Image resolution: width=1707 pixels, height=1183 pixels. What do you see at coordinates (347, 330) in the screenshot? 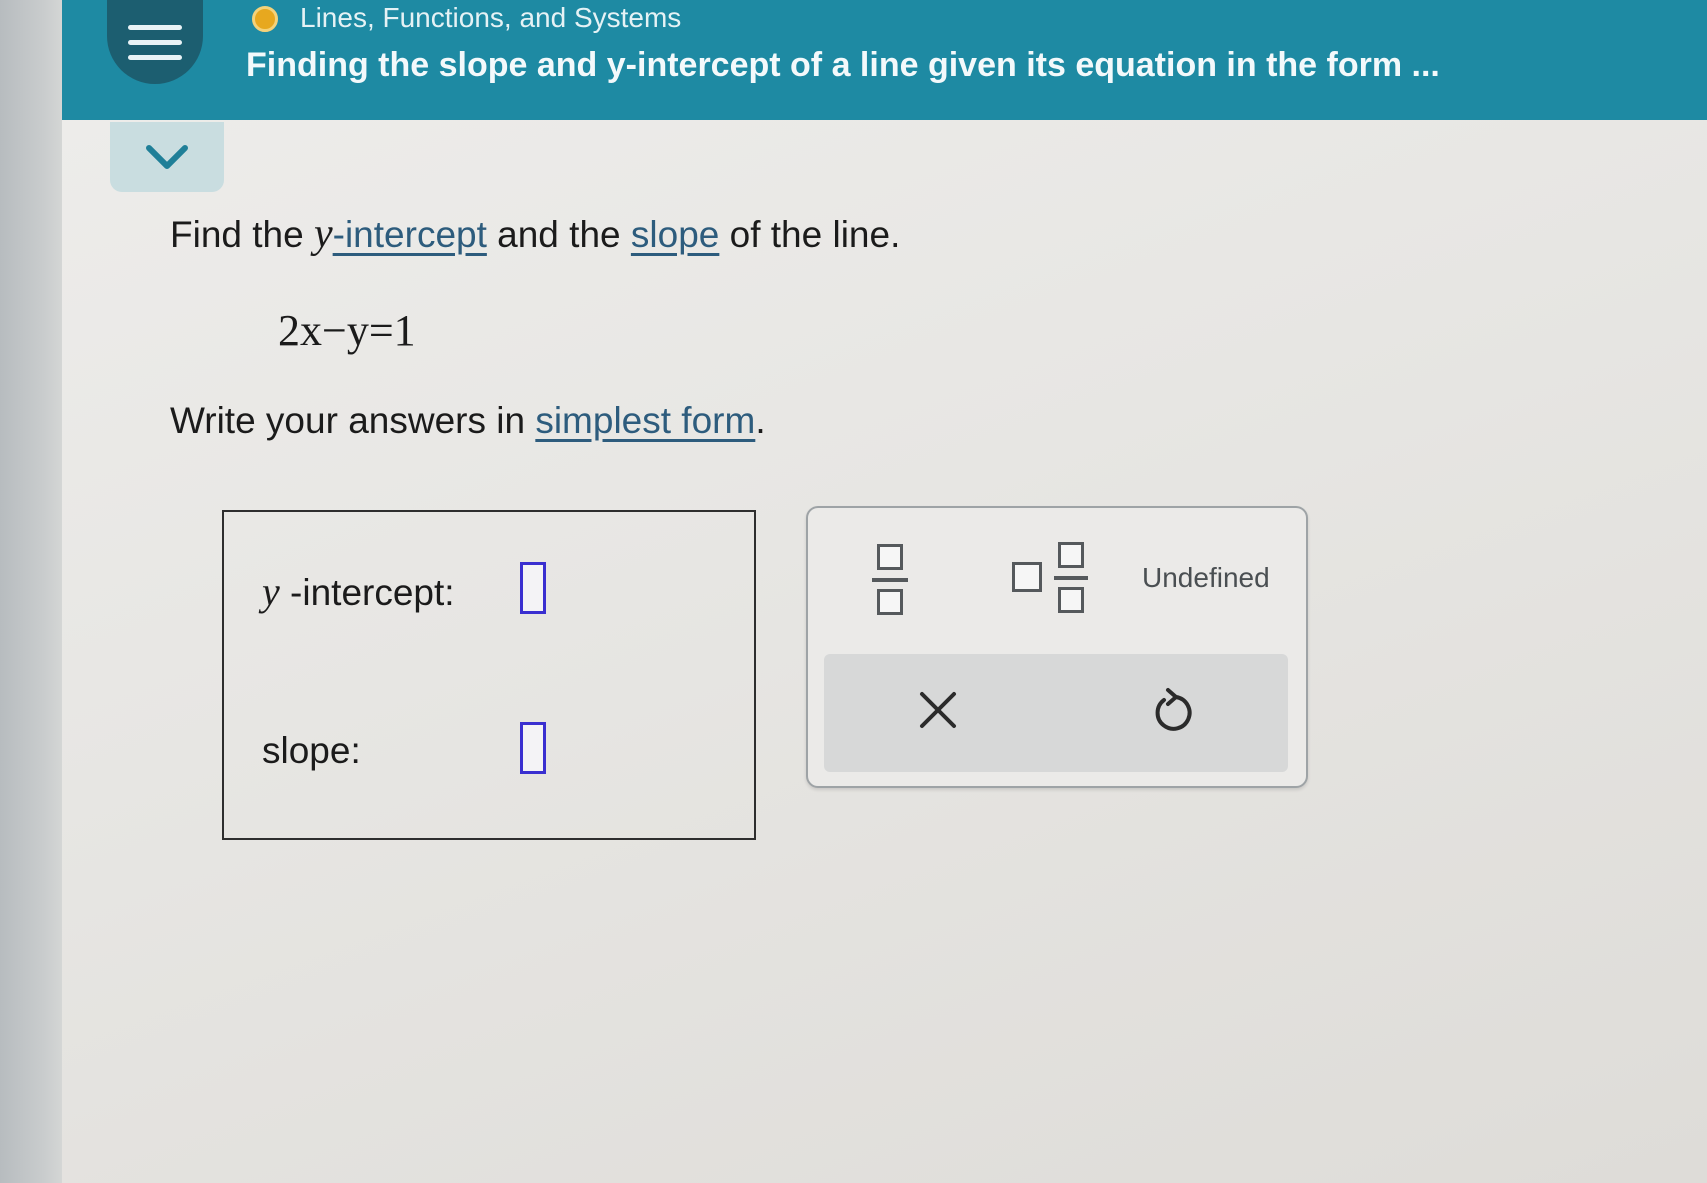
I see `equation: 2x−y=1` at bounding box center [347, 330].